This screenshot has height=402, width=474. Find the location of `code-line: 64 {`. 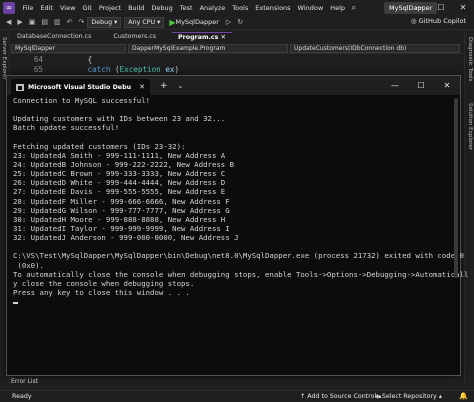

code-line: 64 { is located at coordinates (237, 60).